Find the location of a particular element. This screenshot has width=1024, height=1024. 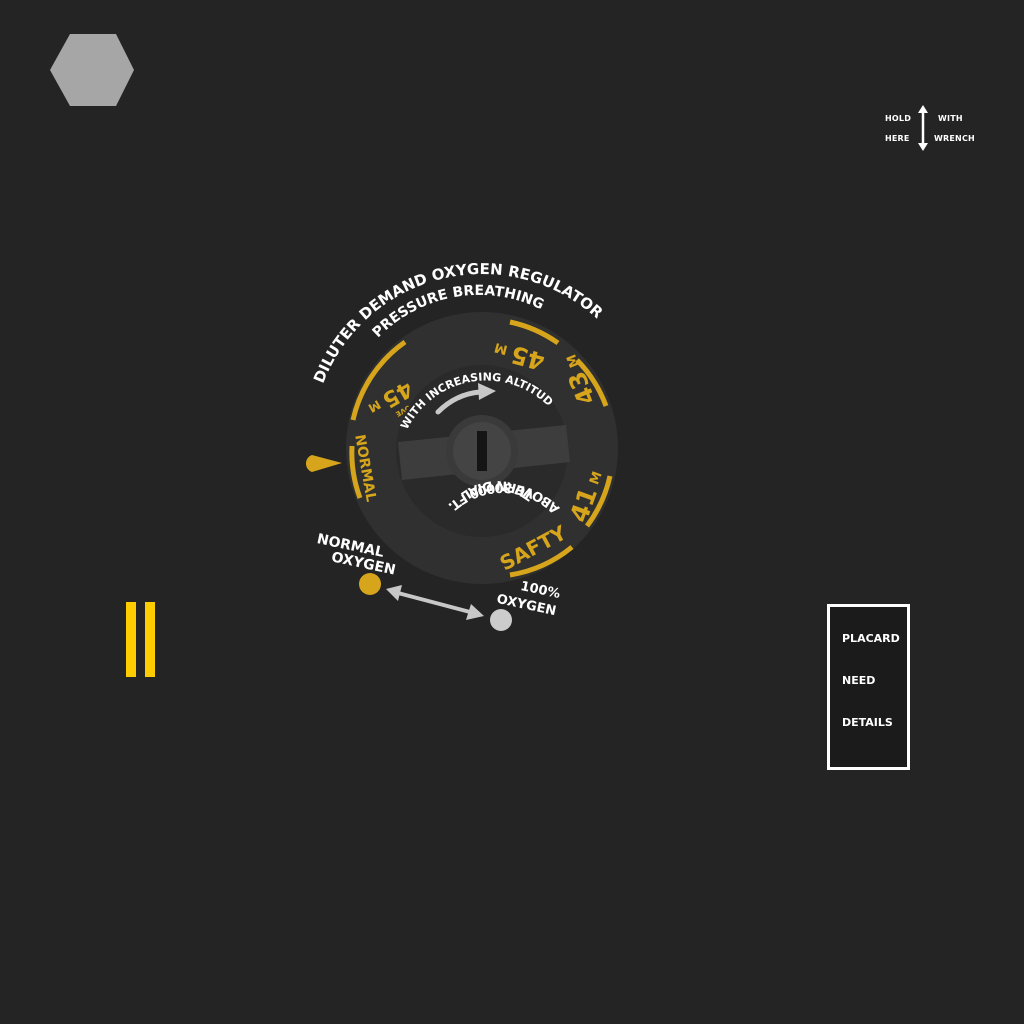

placard-line-1: PLACARD is located at coordinates (871, 638).